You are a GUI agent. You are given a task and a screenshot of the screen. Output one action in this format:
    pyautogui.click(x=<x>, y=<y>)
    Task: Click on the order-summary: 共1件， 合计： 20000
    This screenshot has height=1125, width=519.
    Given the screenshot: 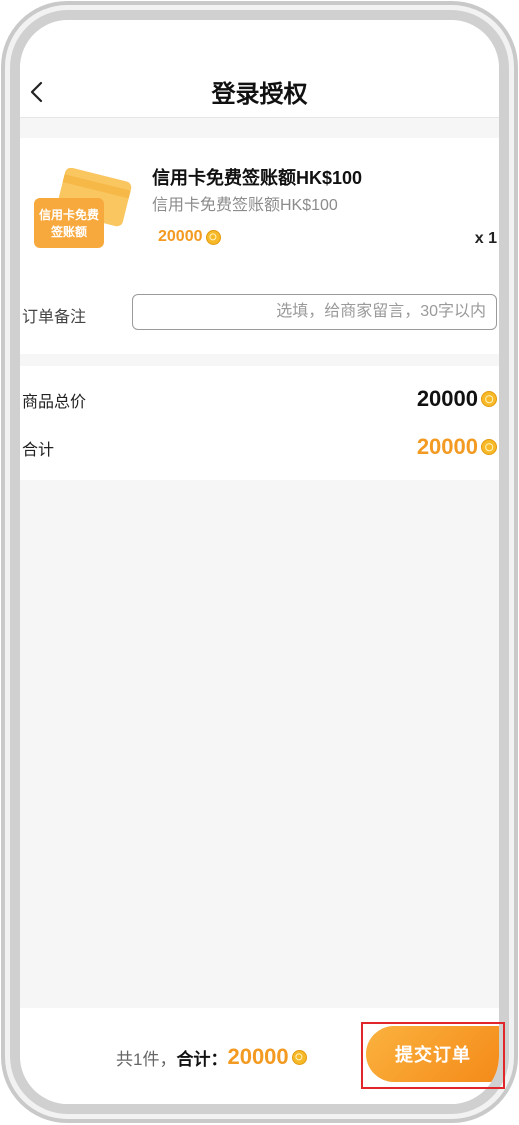 What is the action you would take?
    pyautogui.click(x=211, y=1057)
    